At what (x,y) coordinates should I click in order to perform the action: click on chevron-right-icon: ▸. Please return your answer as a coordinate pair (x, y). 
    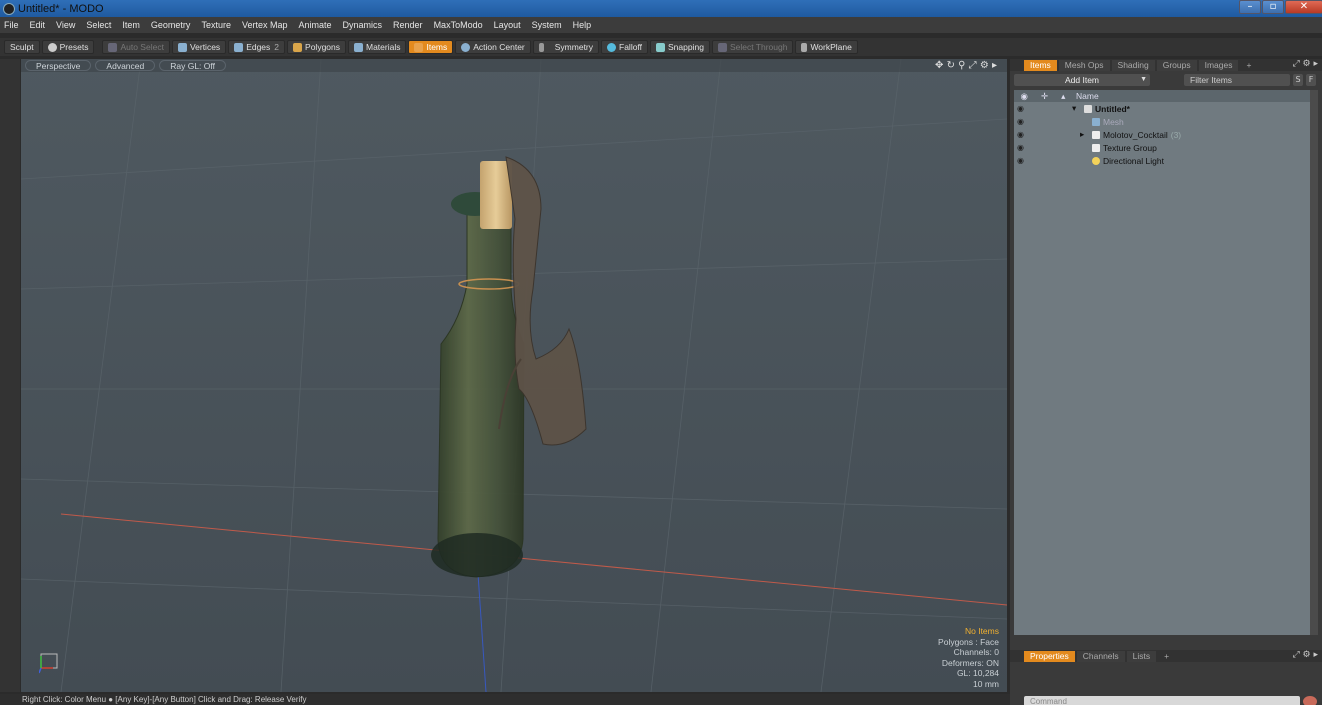
    Looking at the image, I should click on (1078, 134).